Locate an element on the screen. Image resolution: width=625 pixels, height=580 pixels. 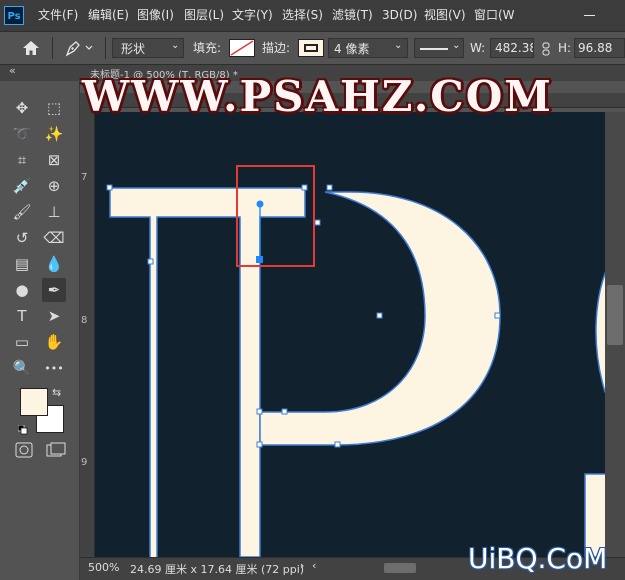
swap-colors-icon: ⇆ is located at coordinates (56, 392).